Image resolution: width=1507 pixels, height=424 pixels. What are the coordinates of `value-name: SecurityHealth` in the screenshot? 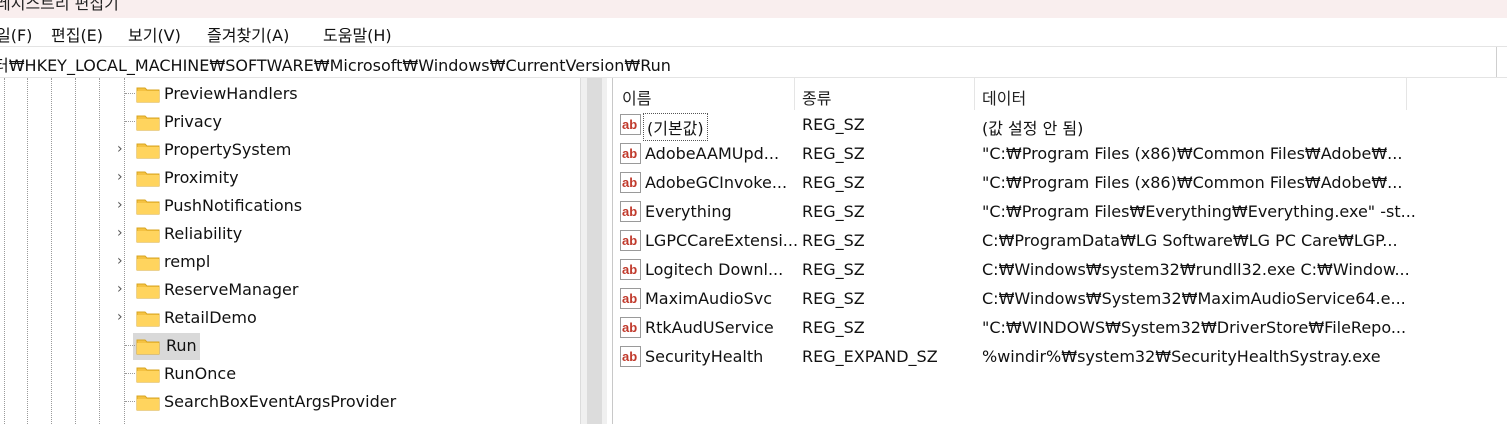 It's located at (704, 356).